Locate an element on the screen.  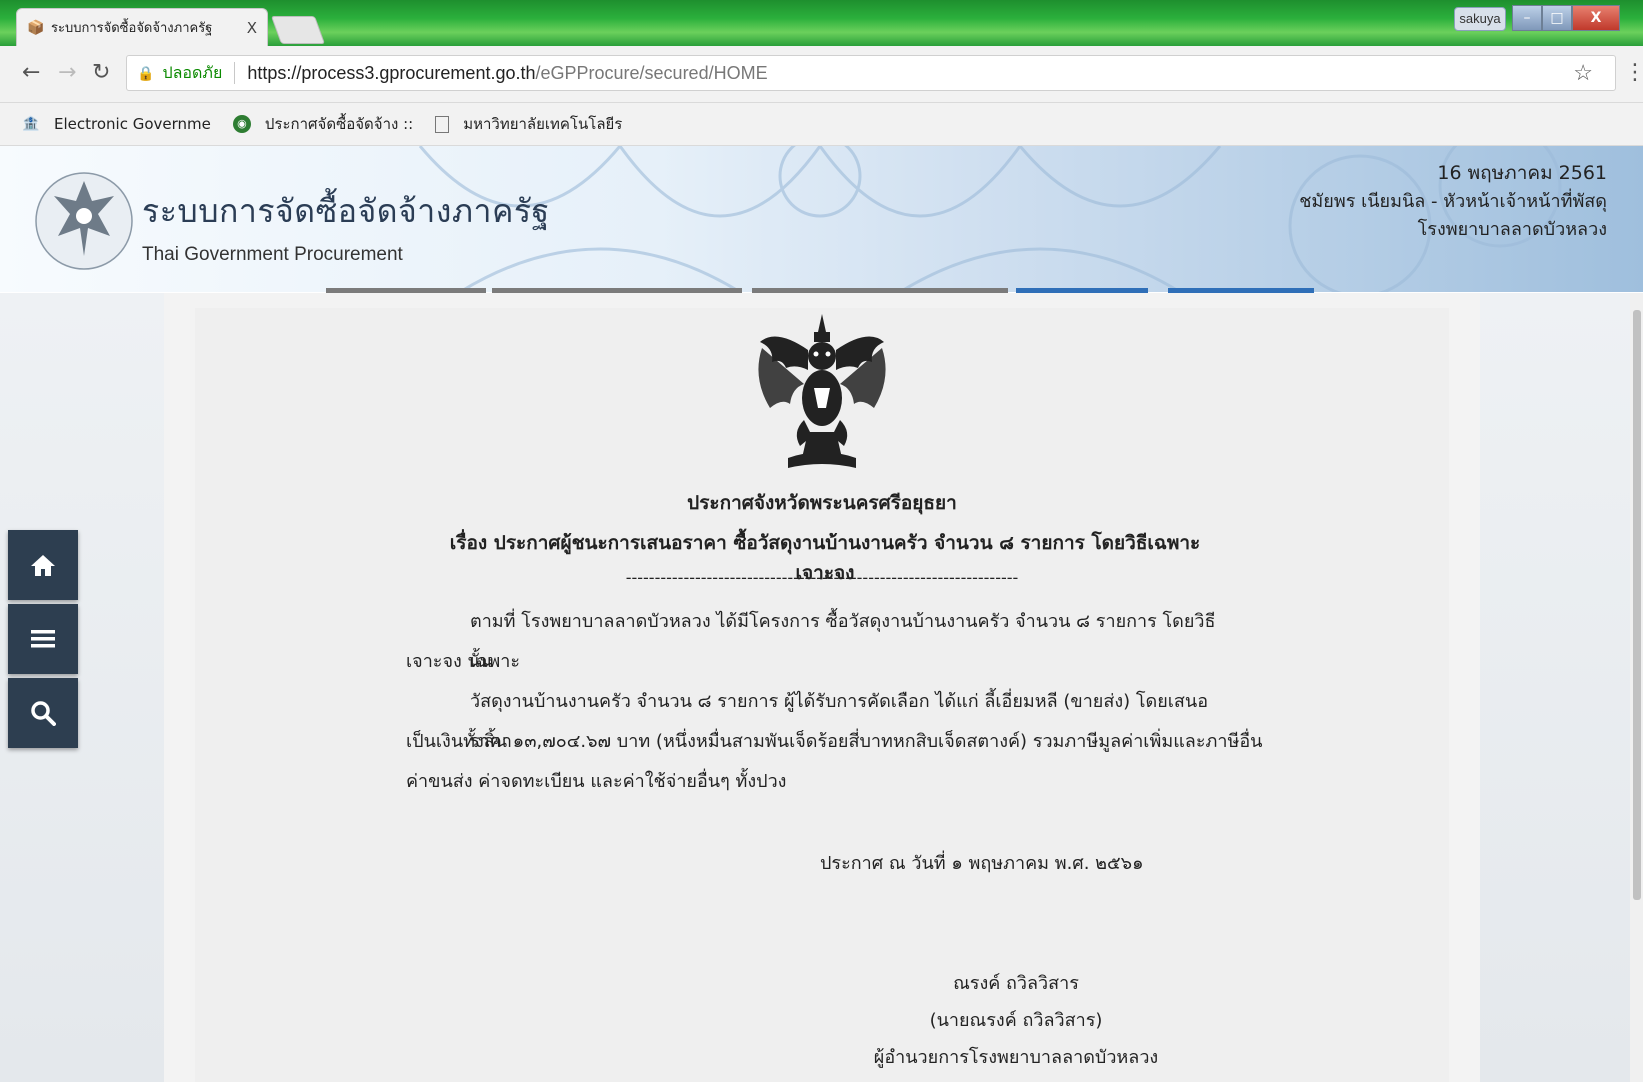
announcement-date: ประกาศ ณ วันที่ ๑ พฤษภาคม พ.ศ. ๒๕๖๑ is located at coordinates (982, 863).